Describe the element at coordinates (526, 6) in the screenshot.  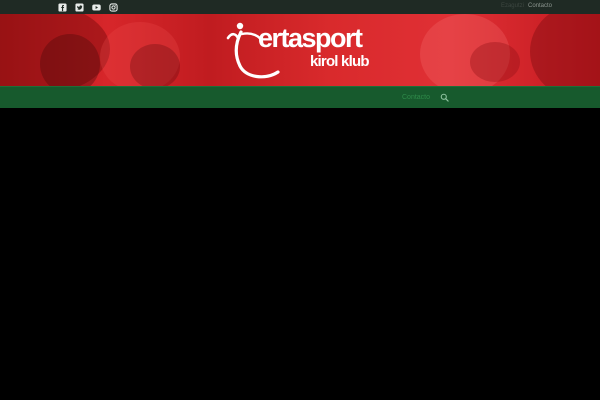
I see `top-links: Ezagutzi Contacto` at that location.